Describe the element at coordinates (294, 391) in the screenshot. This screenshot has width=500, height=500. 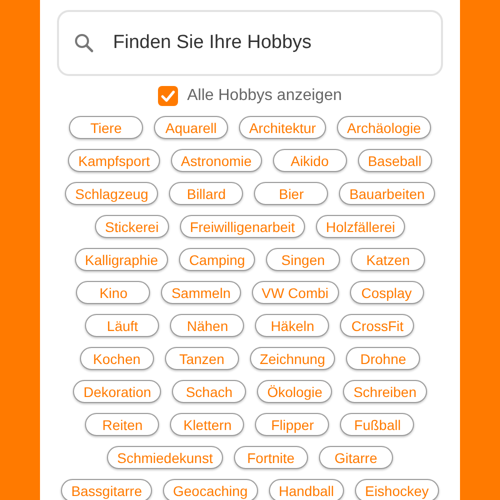
I see `hobby-chip: Ökologie` at that location.